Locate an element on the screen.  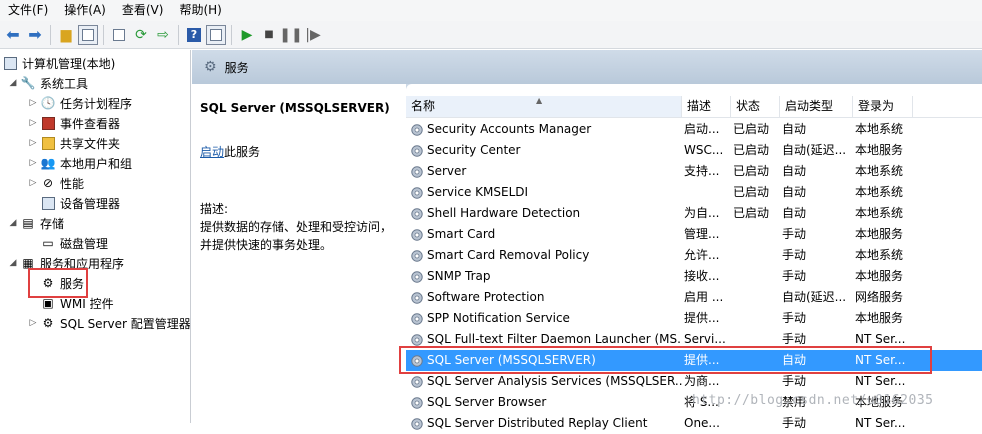
toolbar: ⬅ ➡ ▆ ⟳ ⇨ ? ▶ ■ ❚❚ |▶ is located at coordinates (491, 35).